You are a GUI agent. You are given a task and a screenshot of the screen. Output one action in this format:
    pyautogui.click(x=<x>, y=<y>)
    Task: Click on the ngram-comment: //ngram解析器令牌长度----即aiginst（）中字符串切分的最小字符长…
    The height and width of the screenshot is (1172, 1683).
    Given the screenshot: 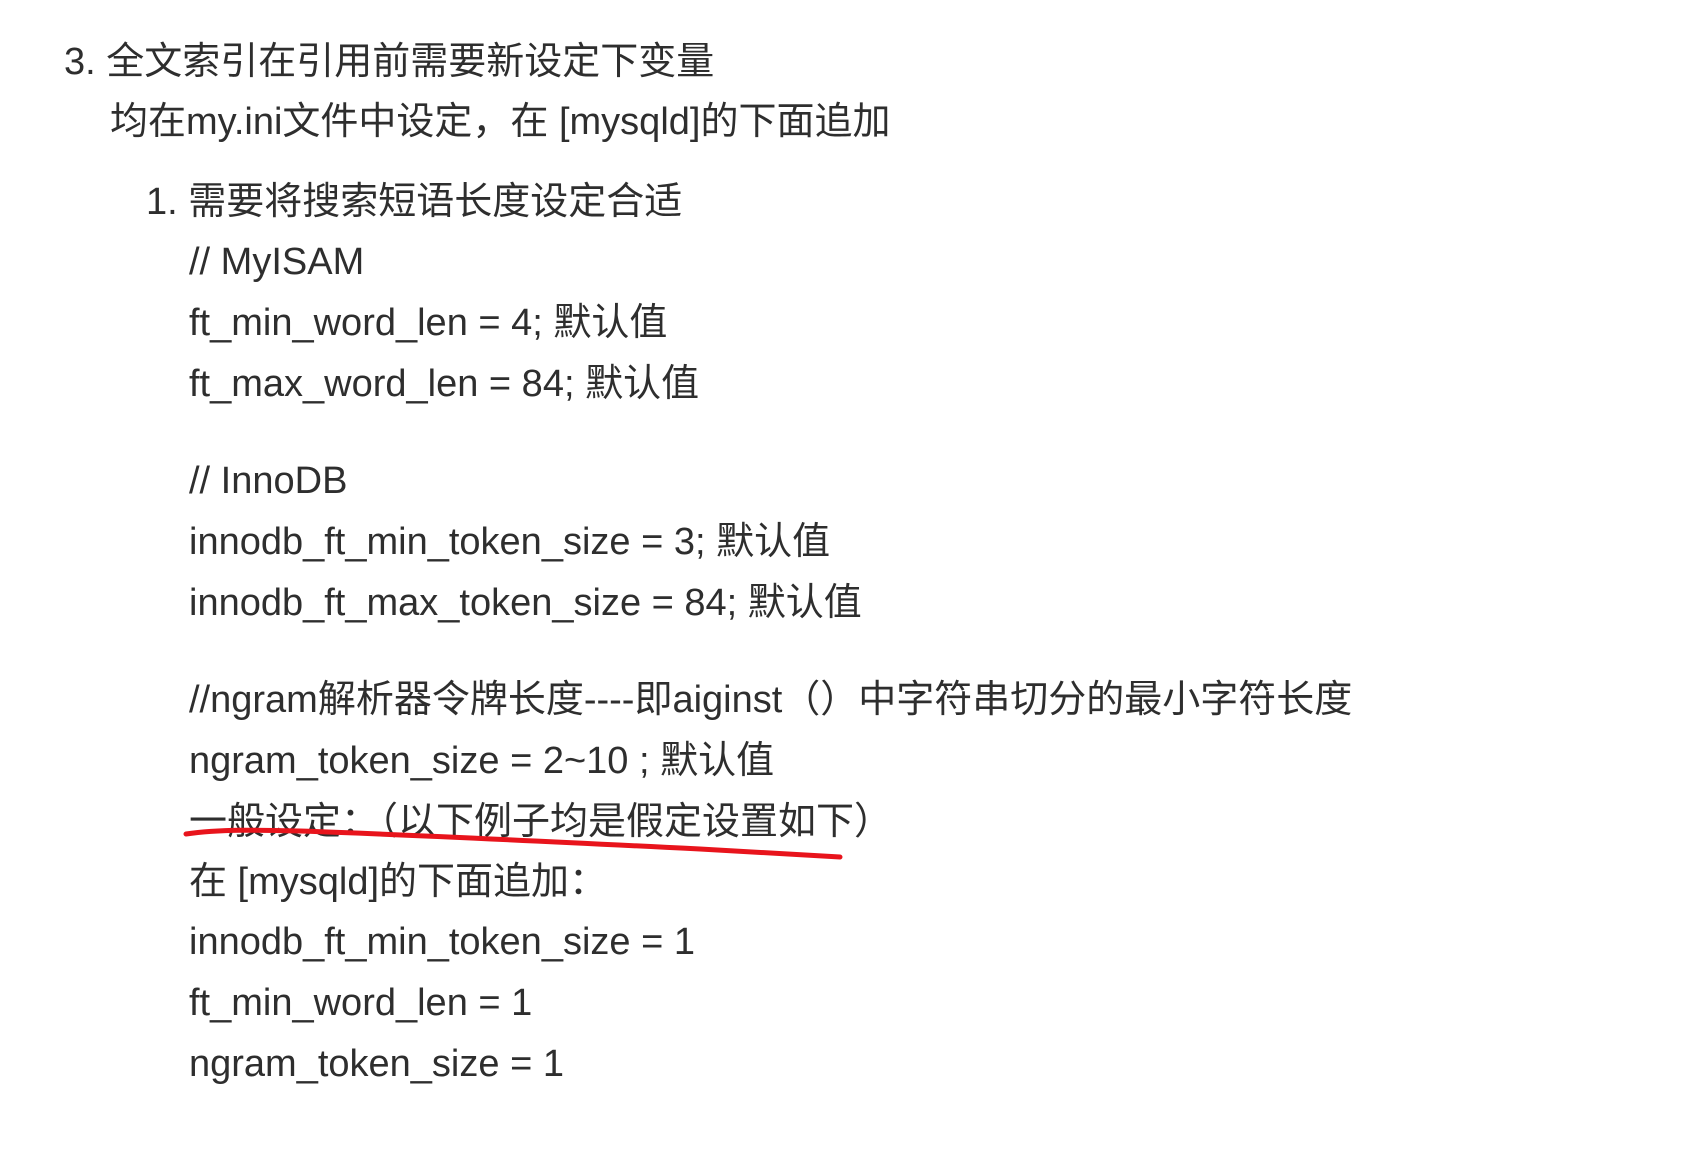 What is the action you would take?
    pyautogui.click(x=771, y=700)
    